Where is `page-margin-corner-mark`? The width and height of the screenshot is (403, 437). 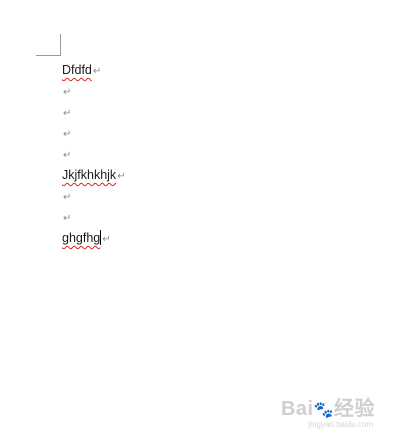
page-margin-corner-mark is located at coordinates (48, 45).